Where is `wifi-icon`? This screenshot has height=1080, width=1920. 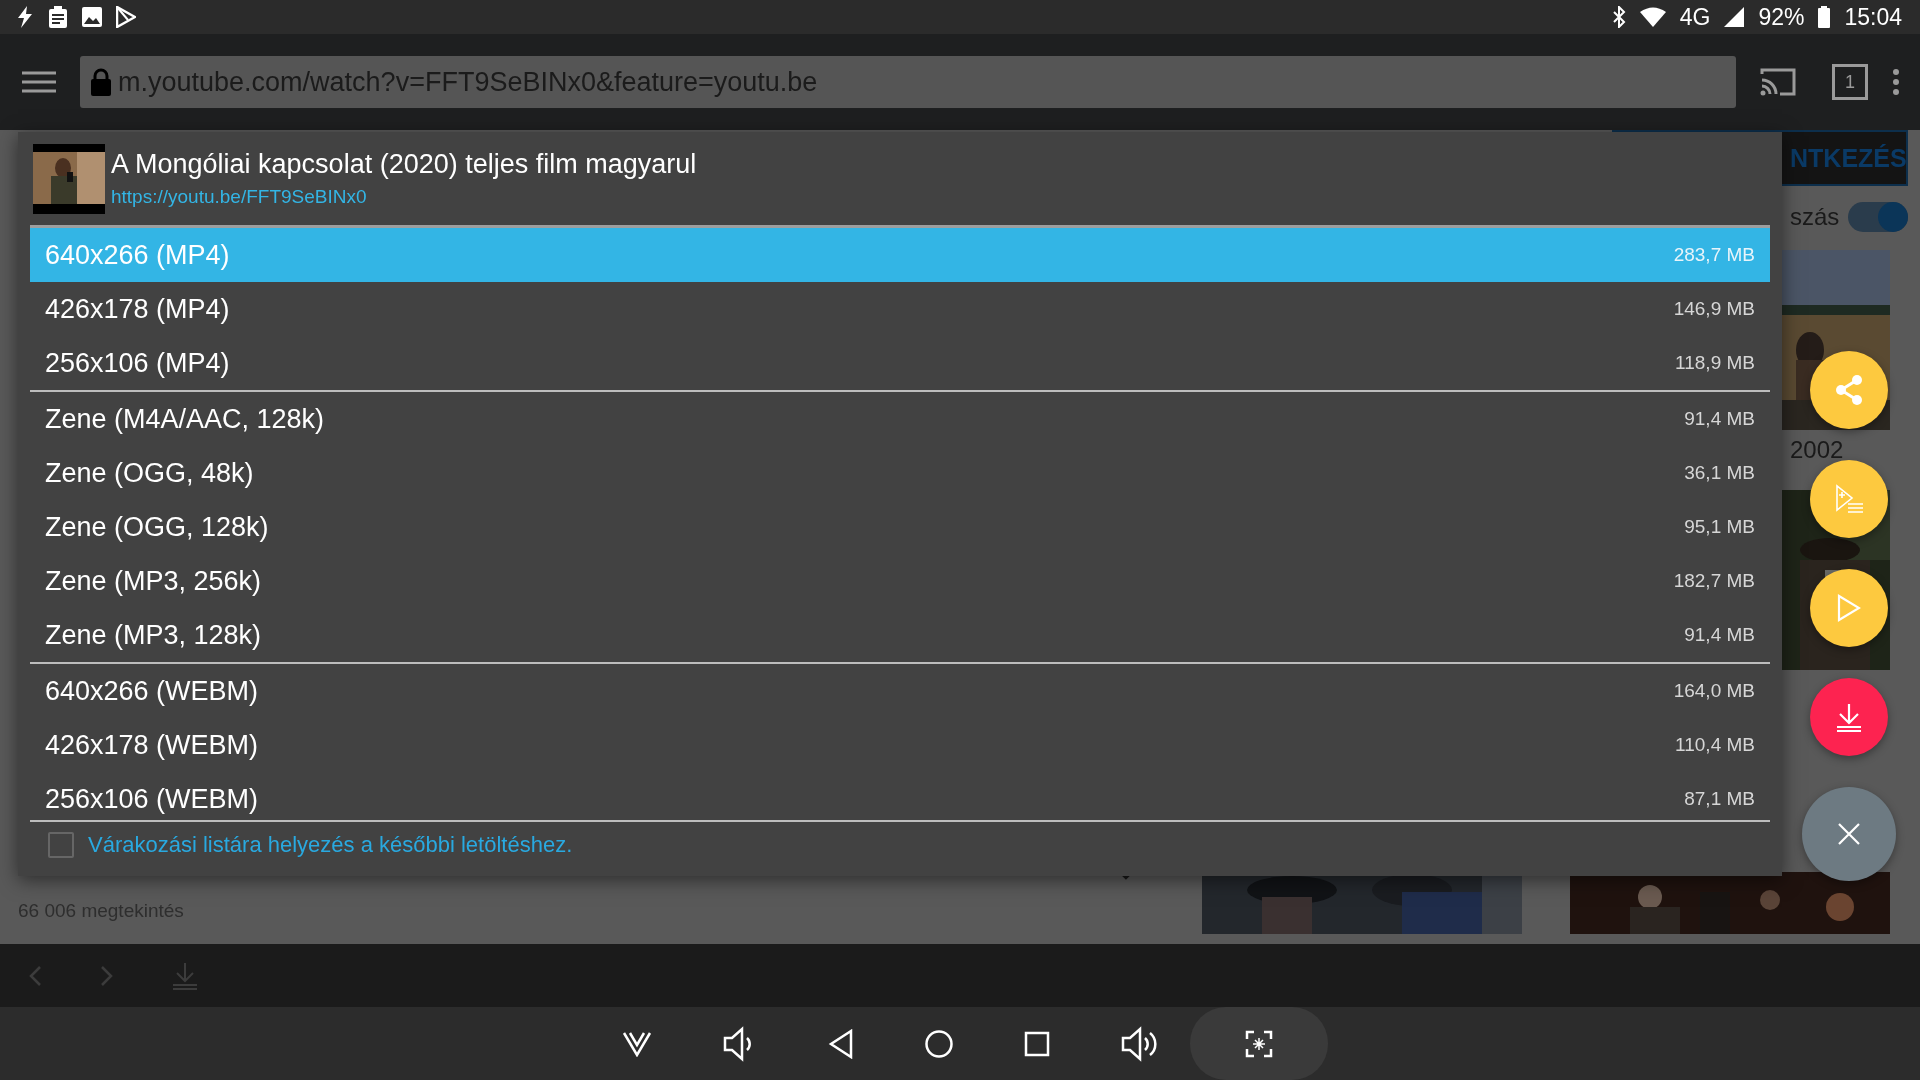 wifi-icon is located at coordinates (1652, 17).